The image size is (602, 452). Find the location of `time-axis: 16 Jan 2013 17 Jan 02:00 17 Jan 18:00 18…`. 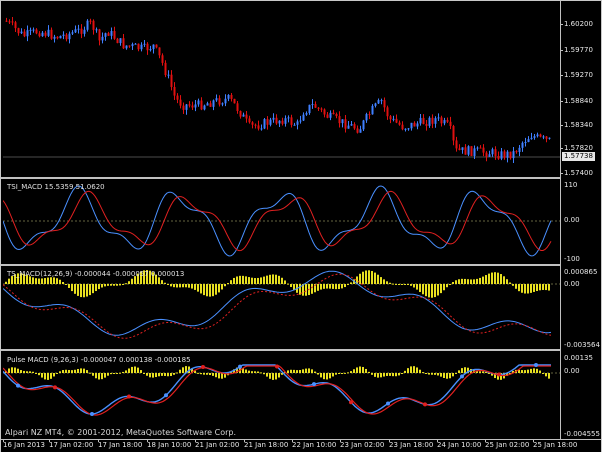

time-axis: 16 Jan 2013 17 Jan 02:00 17 Jan 18:00 18… is located at coordinates (301, 445).